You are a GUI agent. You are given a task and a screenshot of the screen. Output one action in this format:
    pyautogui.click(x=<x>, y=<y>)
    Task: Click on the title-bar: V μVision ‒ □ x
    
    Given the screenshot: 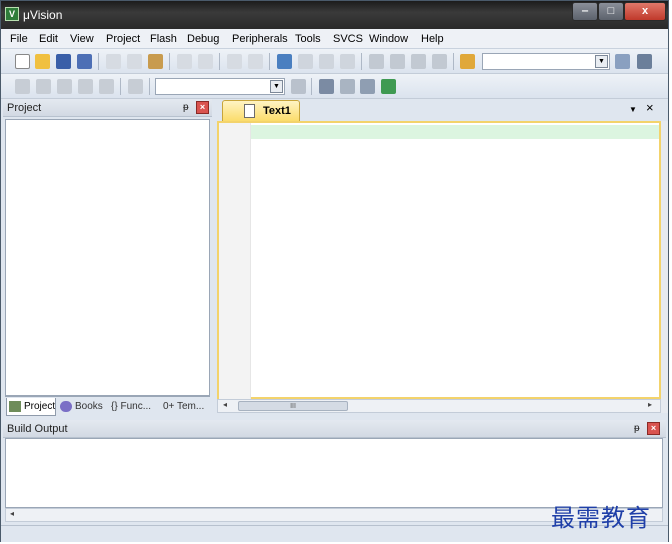 What is the action you would take?
    pyautogui.click(x=334, y=15)
    